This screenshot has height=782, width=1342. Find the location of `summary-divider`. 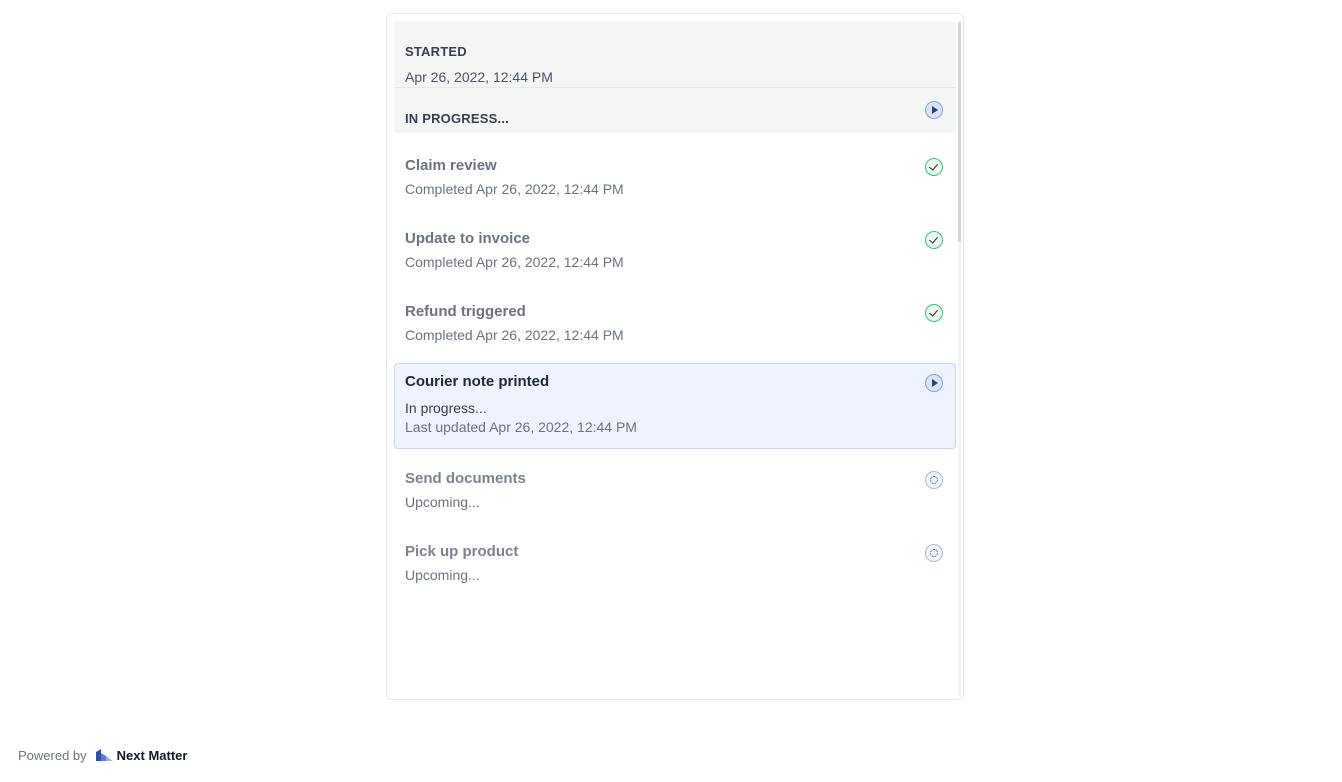

summary-divider is located at coordinates (675, 87).